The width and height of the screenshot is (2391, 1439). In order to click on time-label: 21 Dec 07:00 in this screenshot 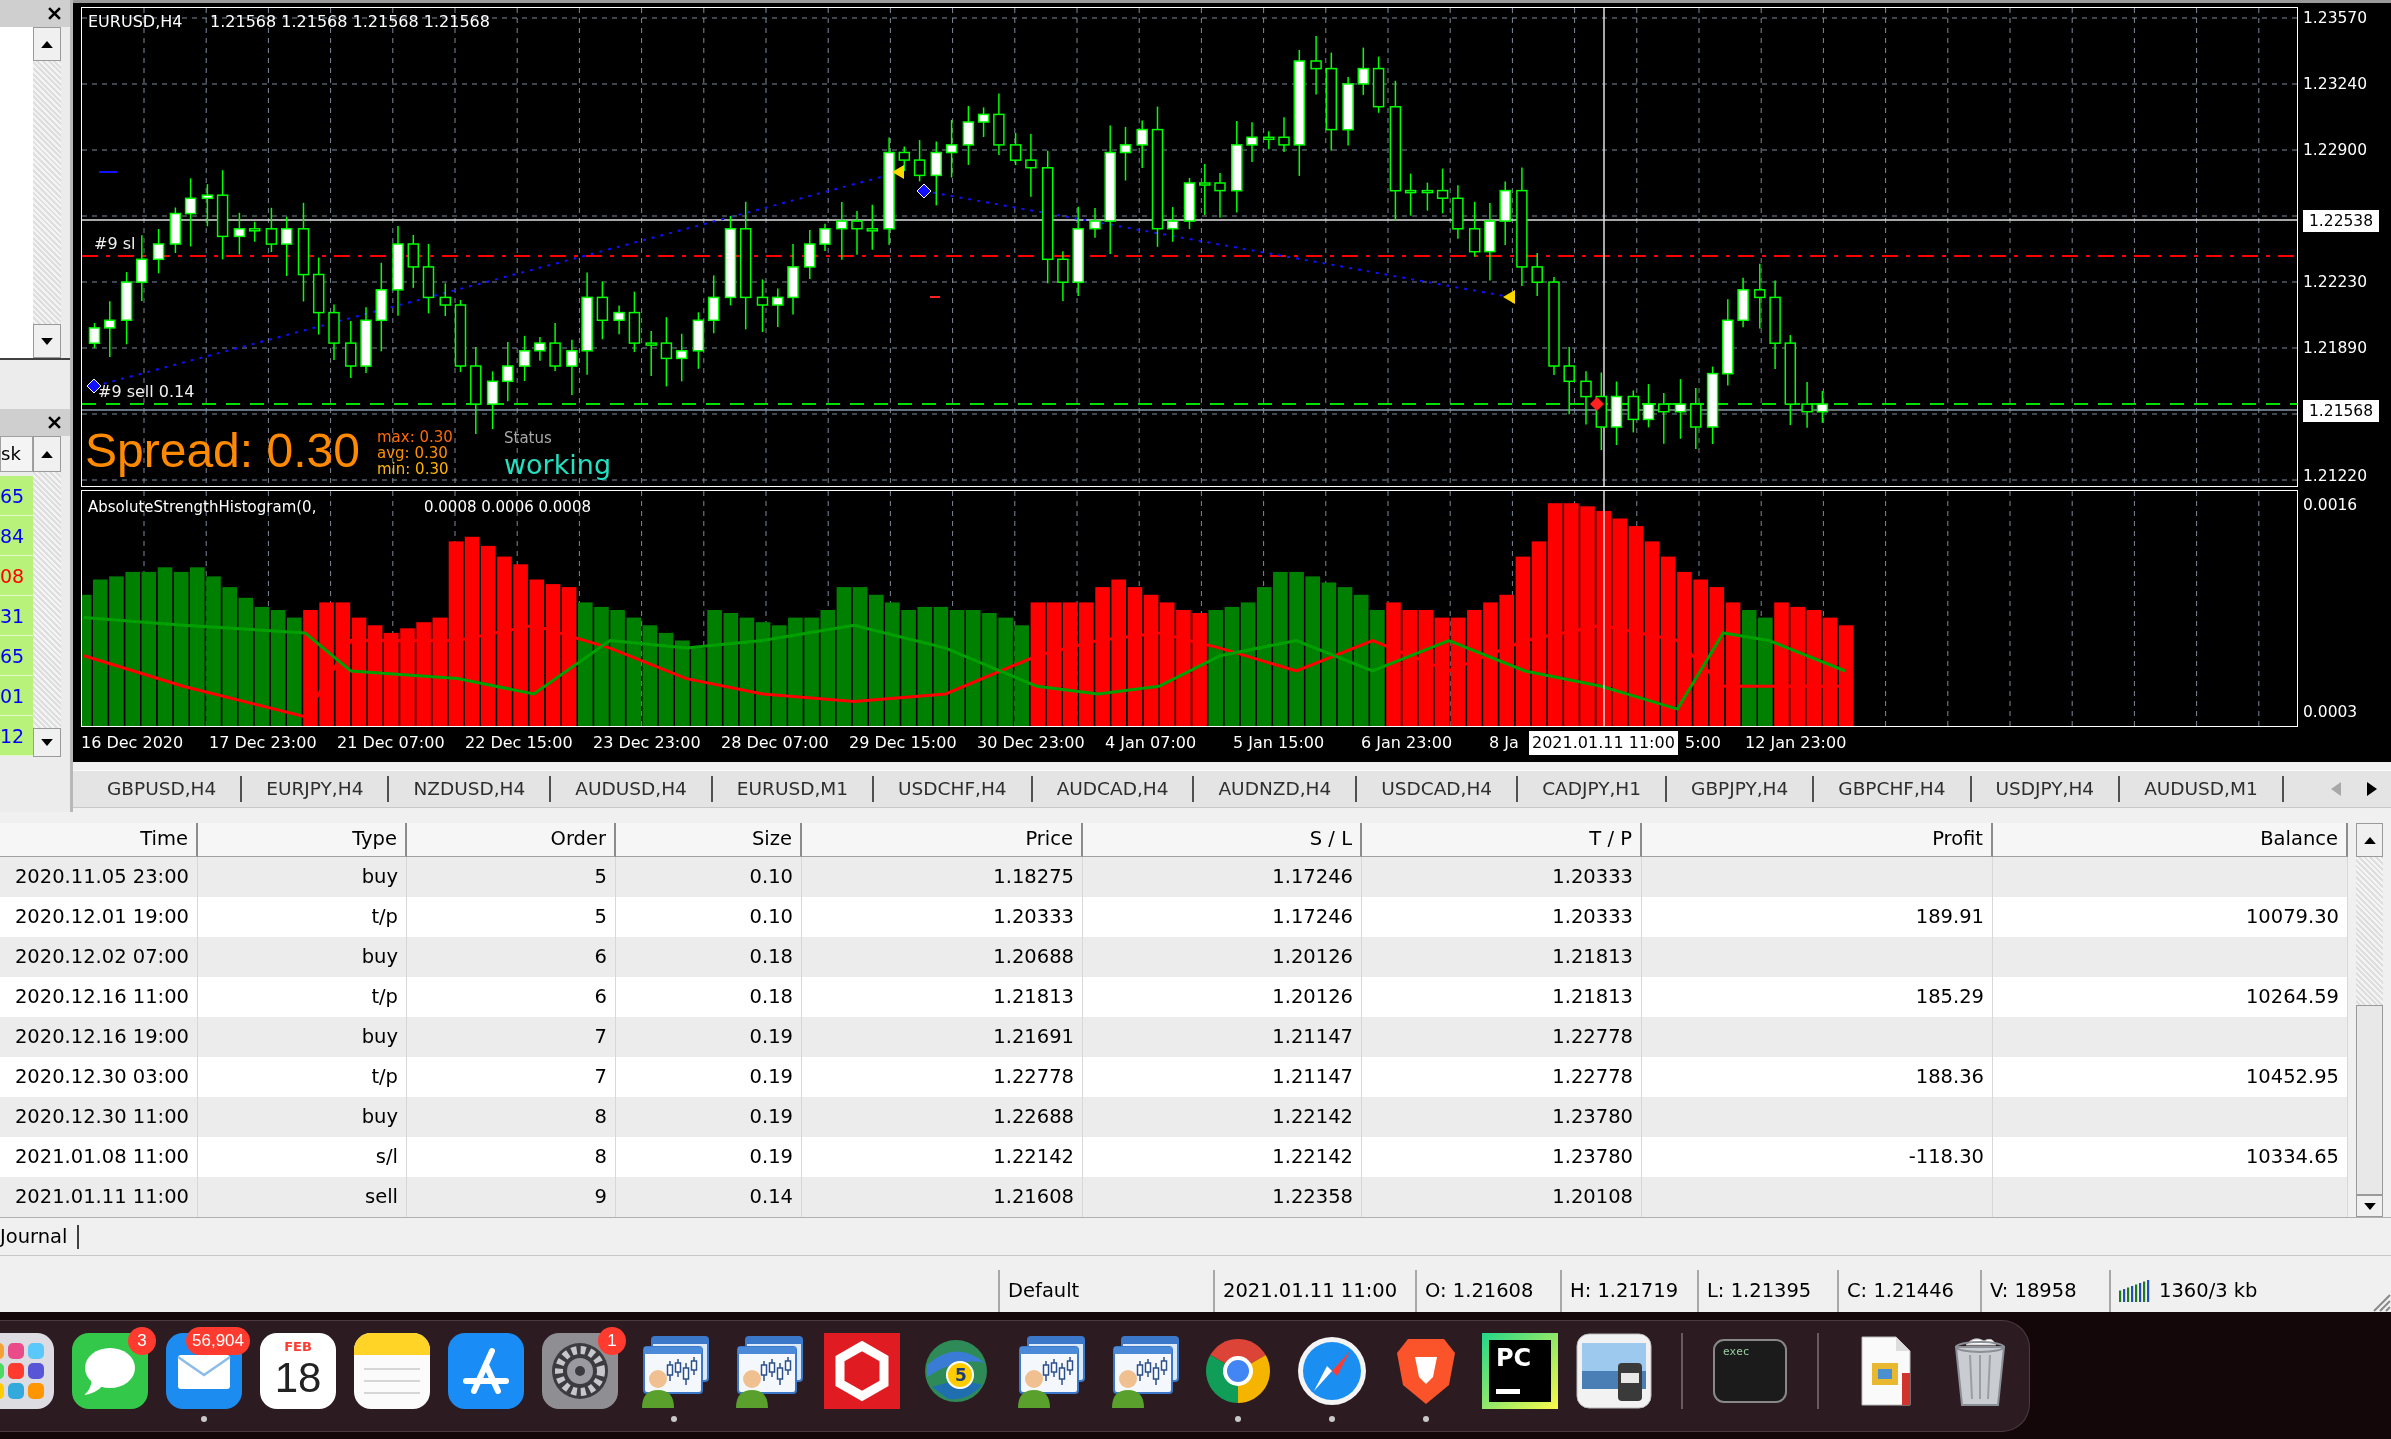, I will do `click(391, 743)`.